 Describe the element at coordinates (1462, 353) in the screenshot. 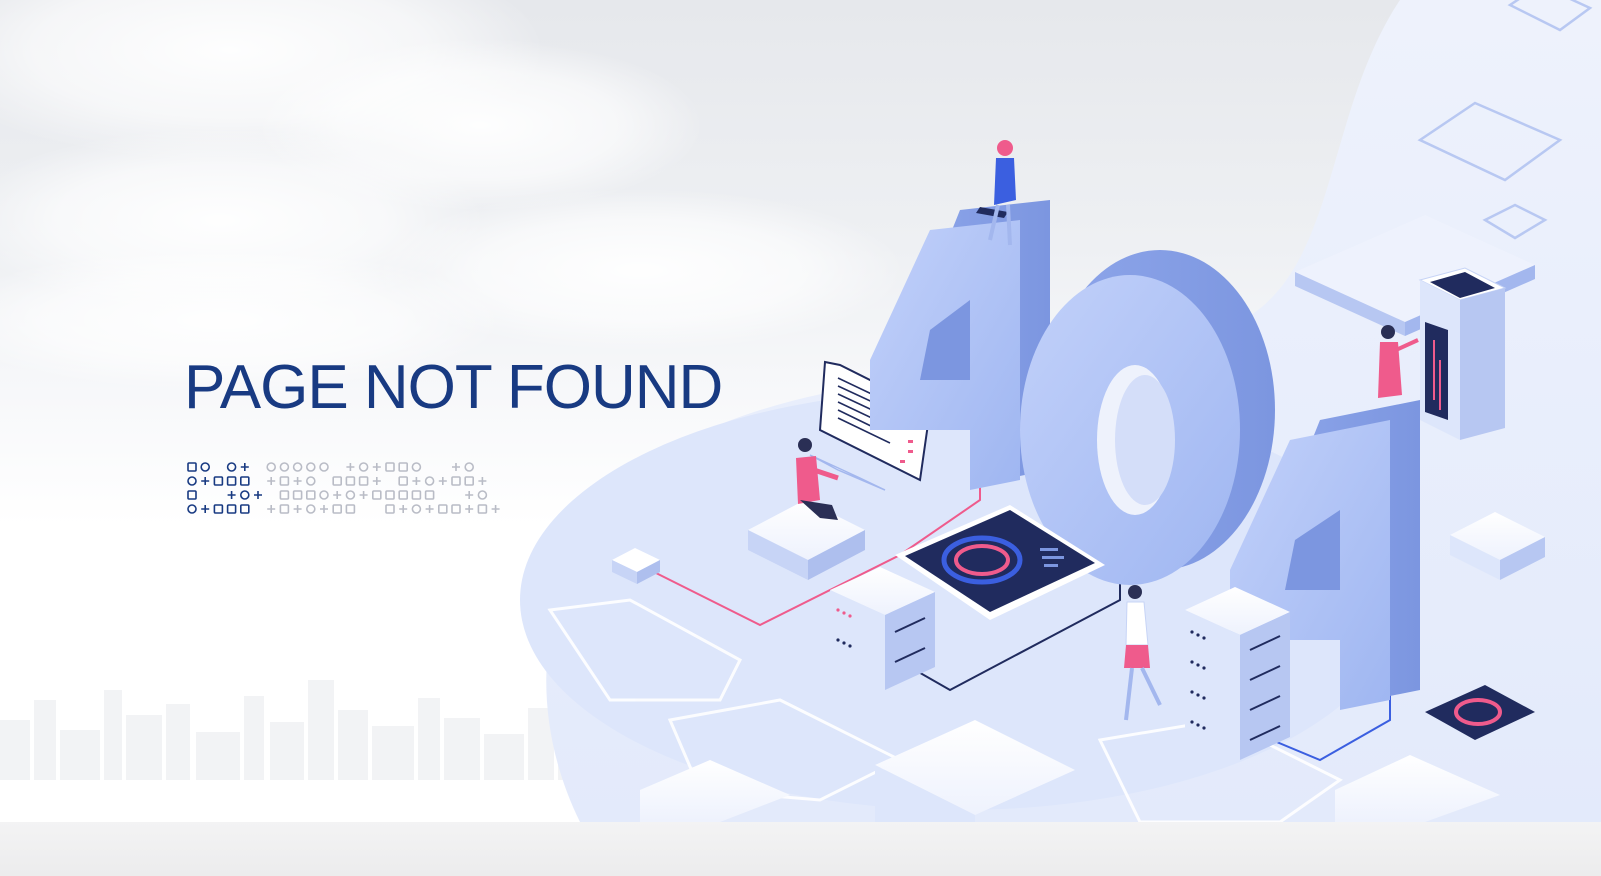

I see `monitor-panel-icon` at that location.